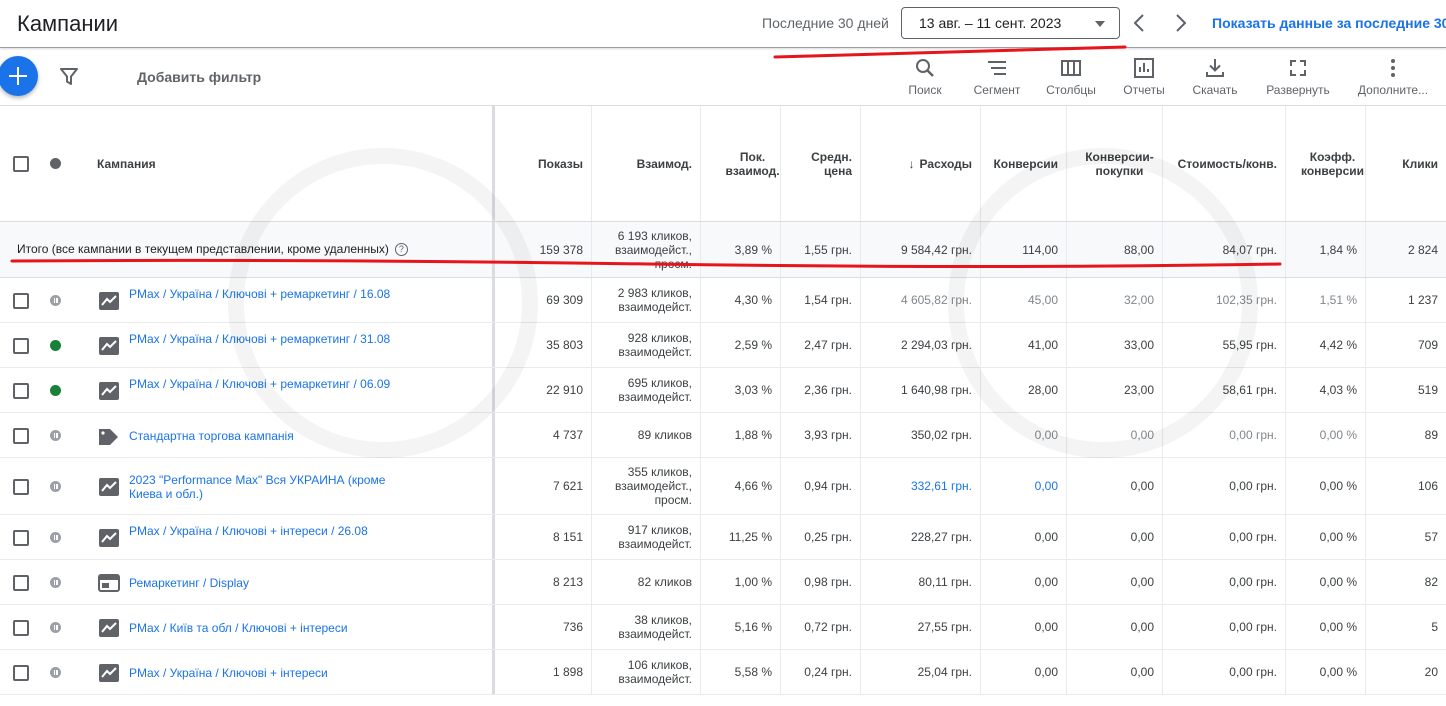  I want to click on cell-conv-rate: 4,03 %, so click(1326, 390).